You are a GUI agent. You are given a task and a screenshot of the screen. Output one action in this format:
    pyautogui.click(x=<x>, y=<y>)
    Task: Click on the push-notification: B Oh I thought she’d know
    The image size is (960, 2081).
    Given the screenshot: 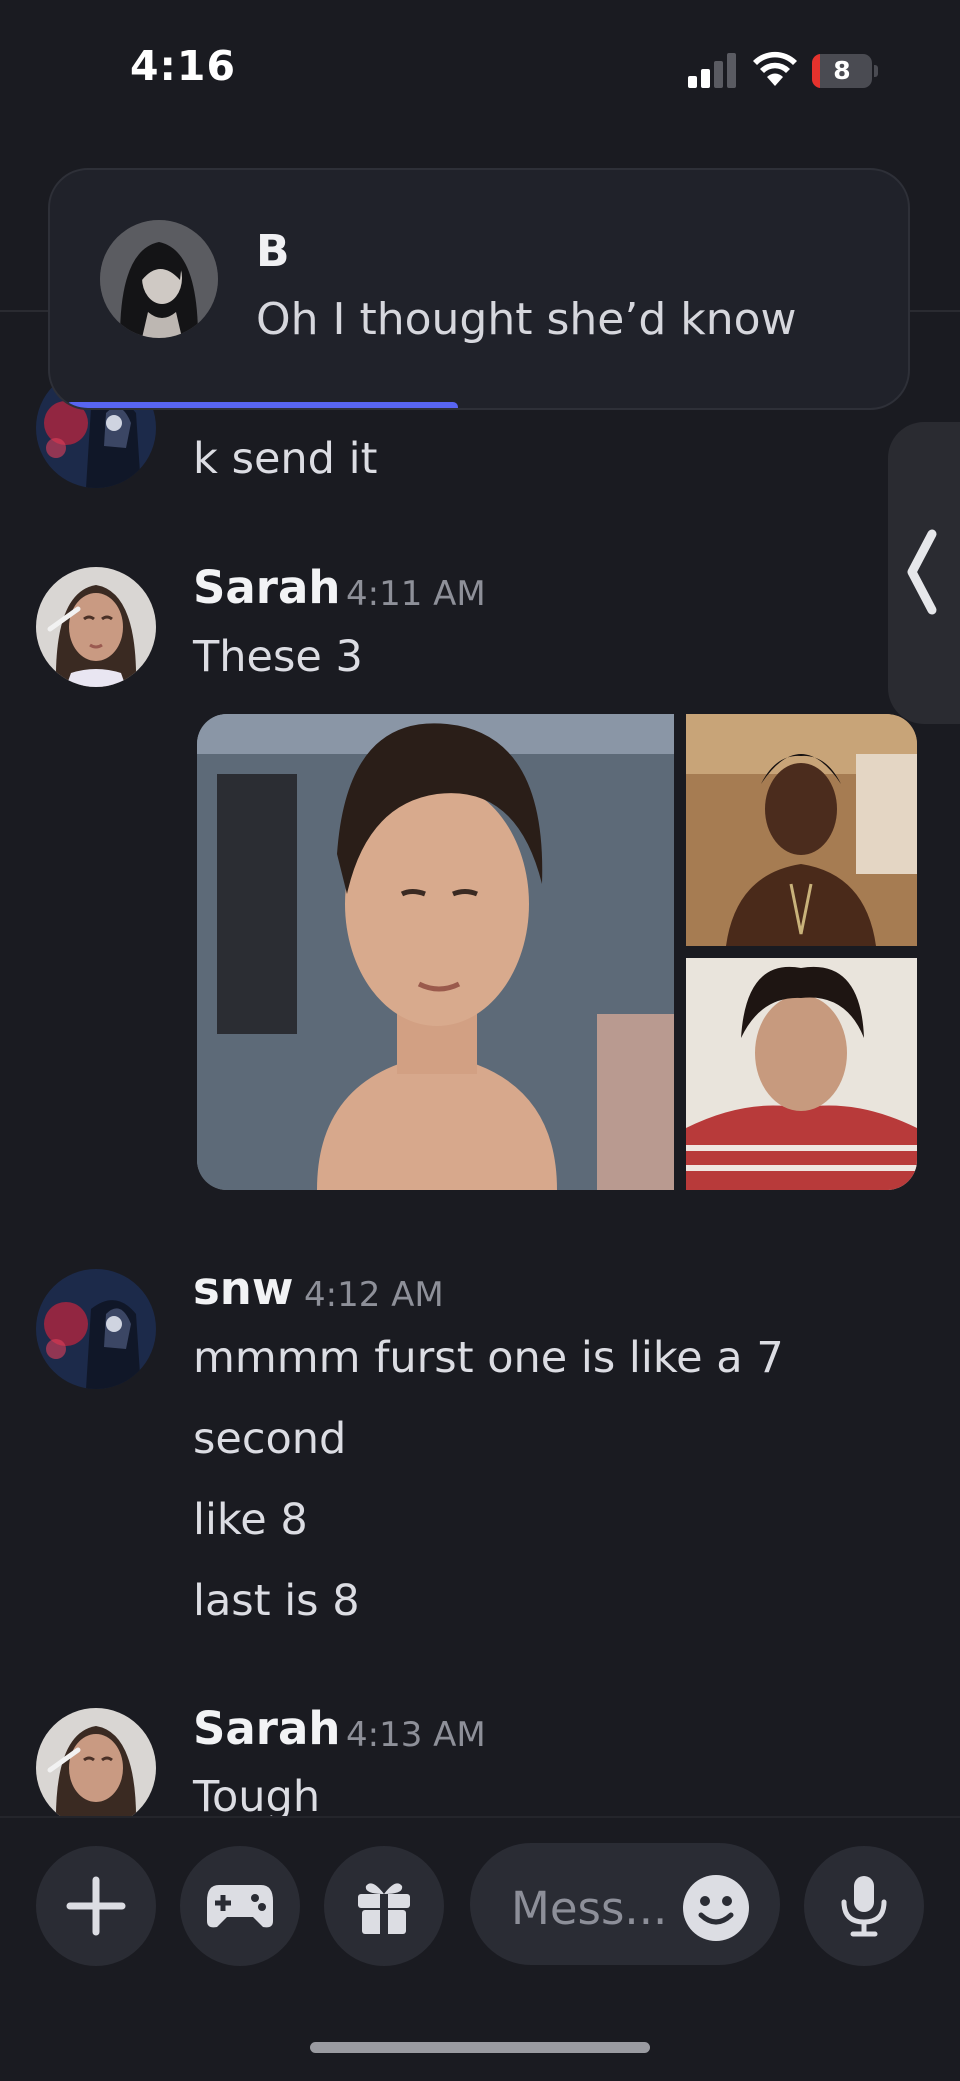 What is the action you would take?
    pyautogui.click(x=479, y=289)
    